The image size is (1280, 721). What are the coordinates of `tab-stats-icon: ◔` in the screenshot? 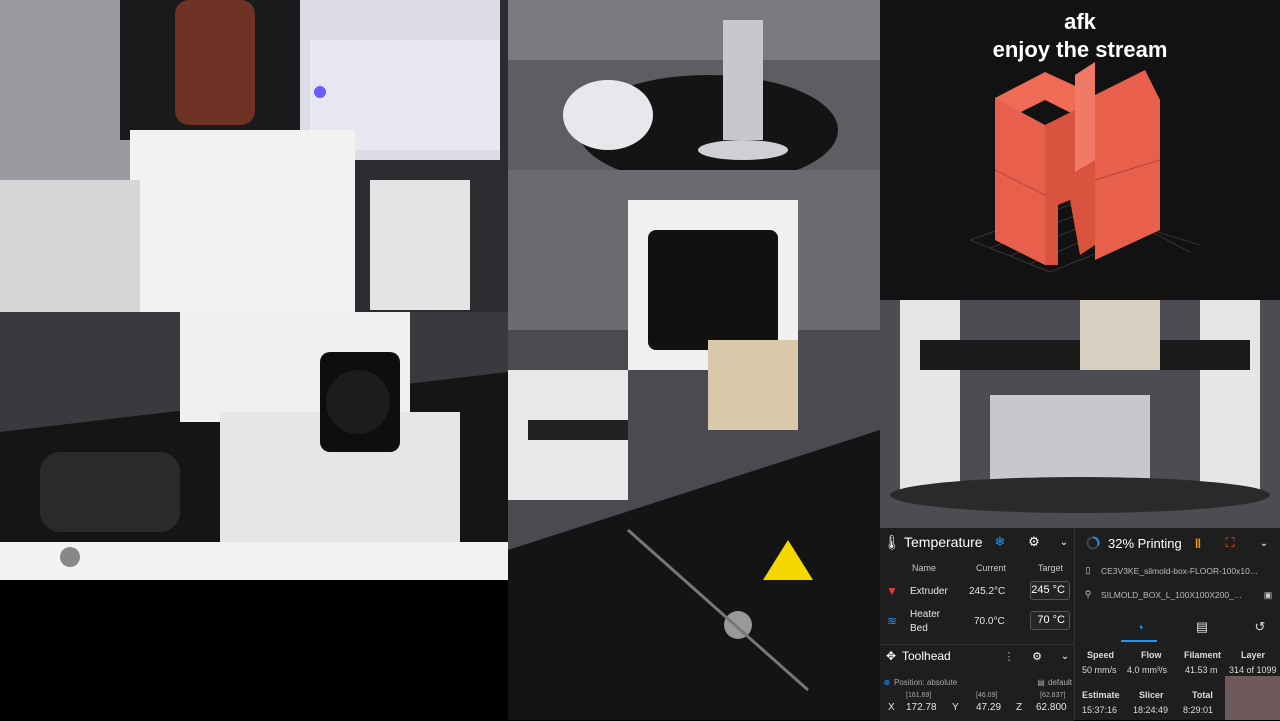 It's located at (1140, 627).